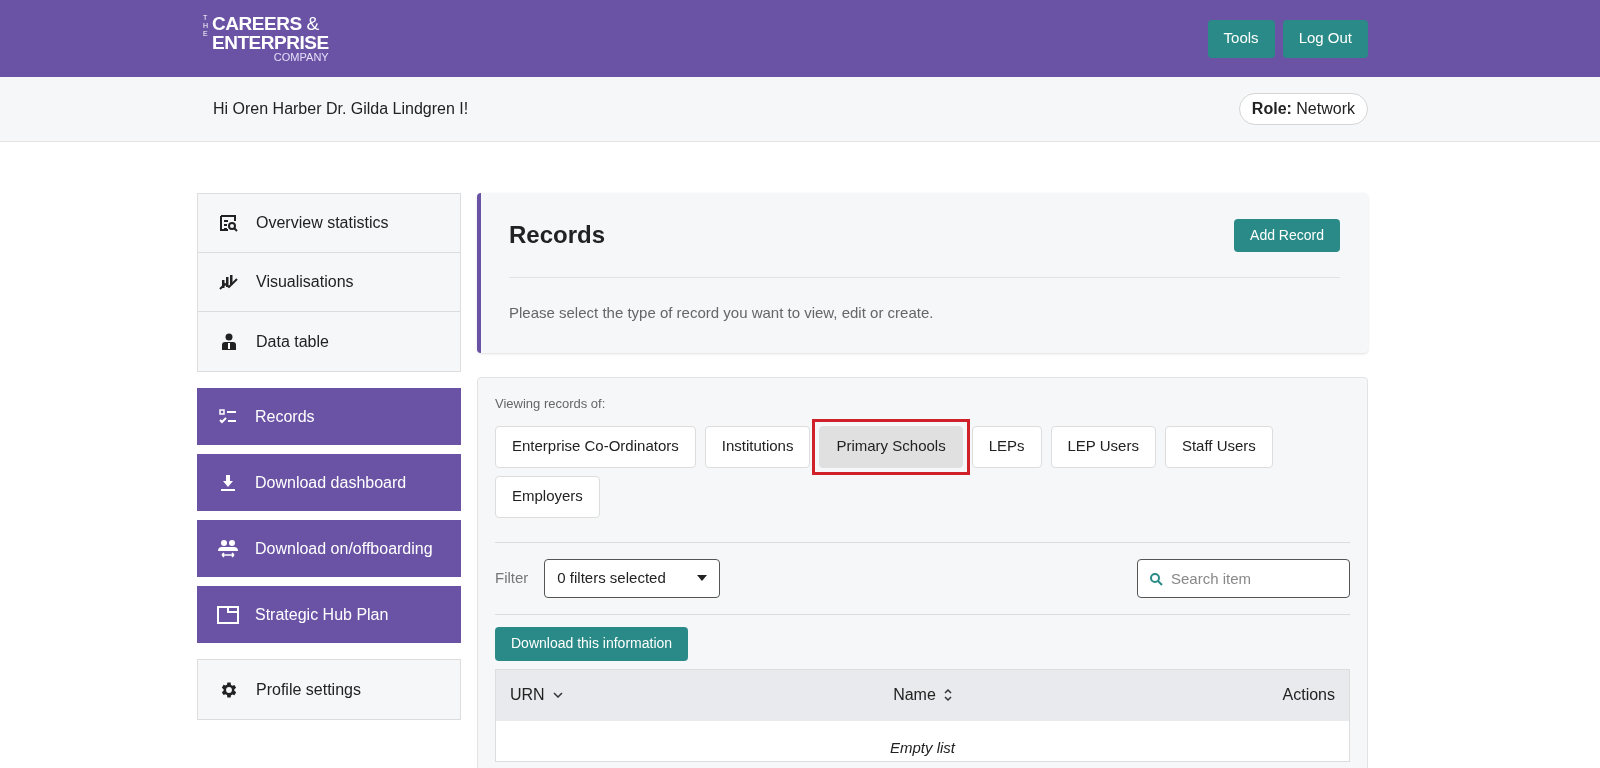 The width and height of the screenshot is (1600, 768). I want to click on record-type-tab: LEPs, so click(1006, 446).